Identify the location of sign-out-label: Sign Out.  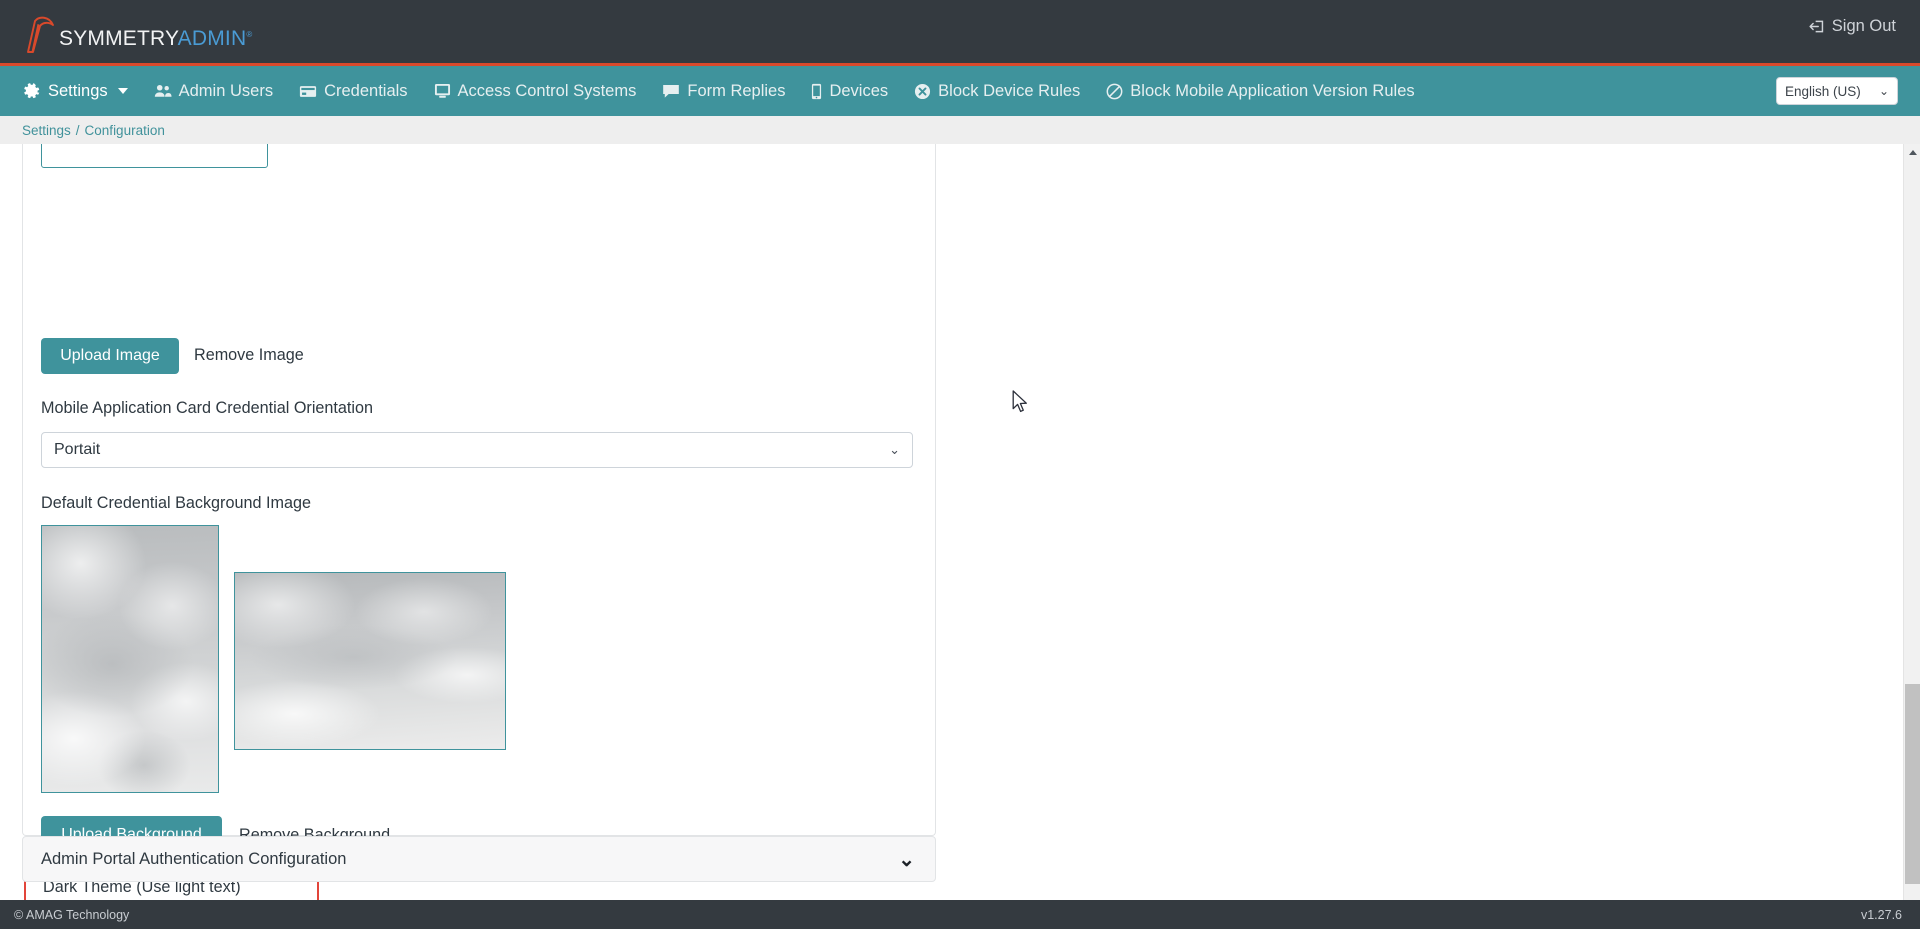
(1863, 26).